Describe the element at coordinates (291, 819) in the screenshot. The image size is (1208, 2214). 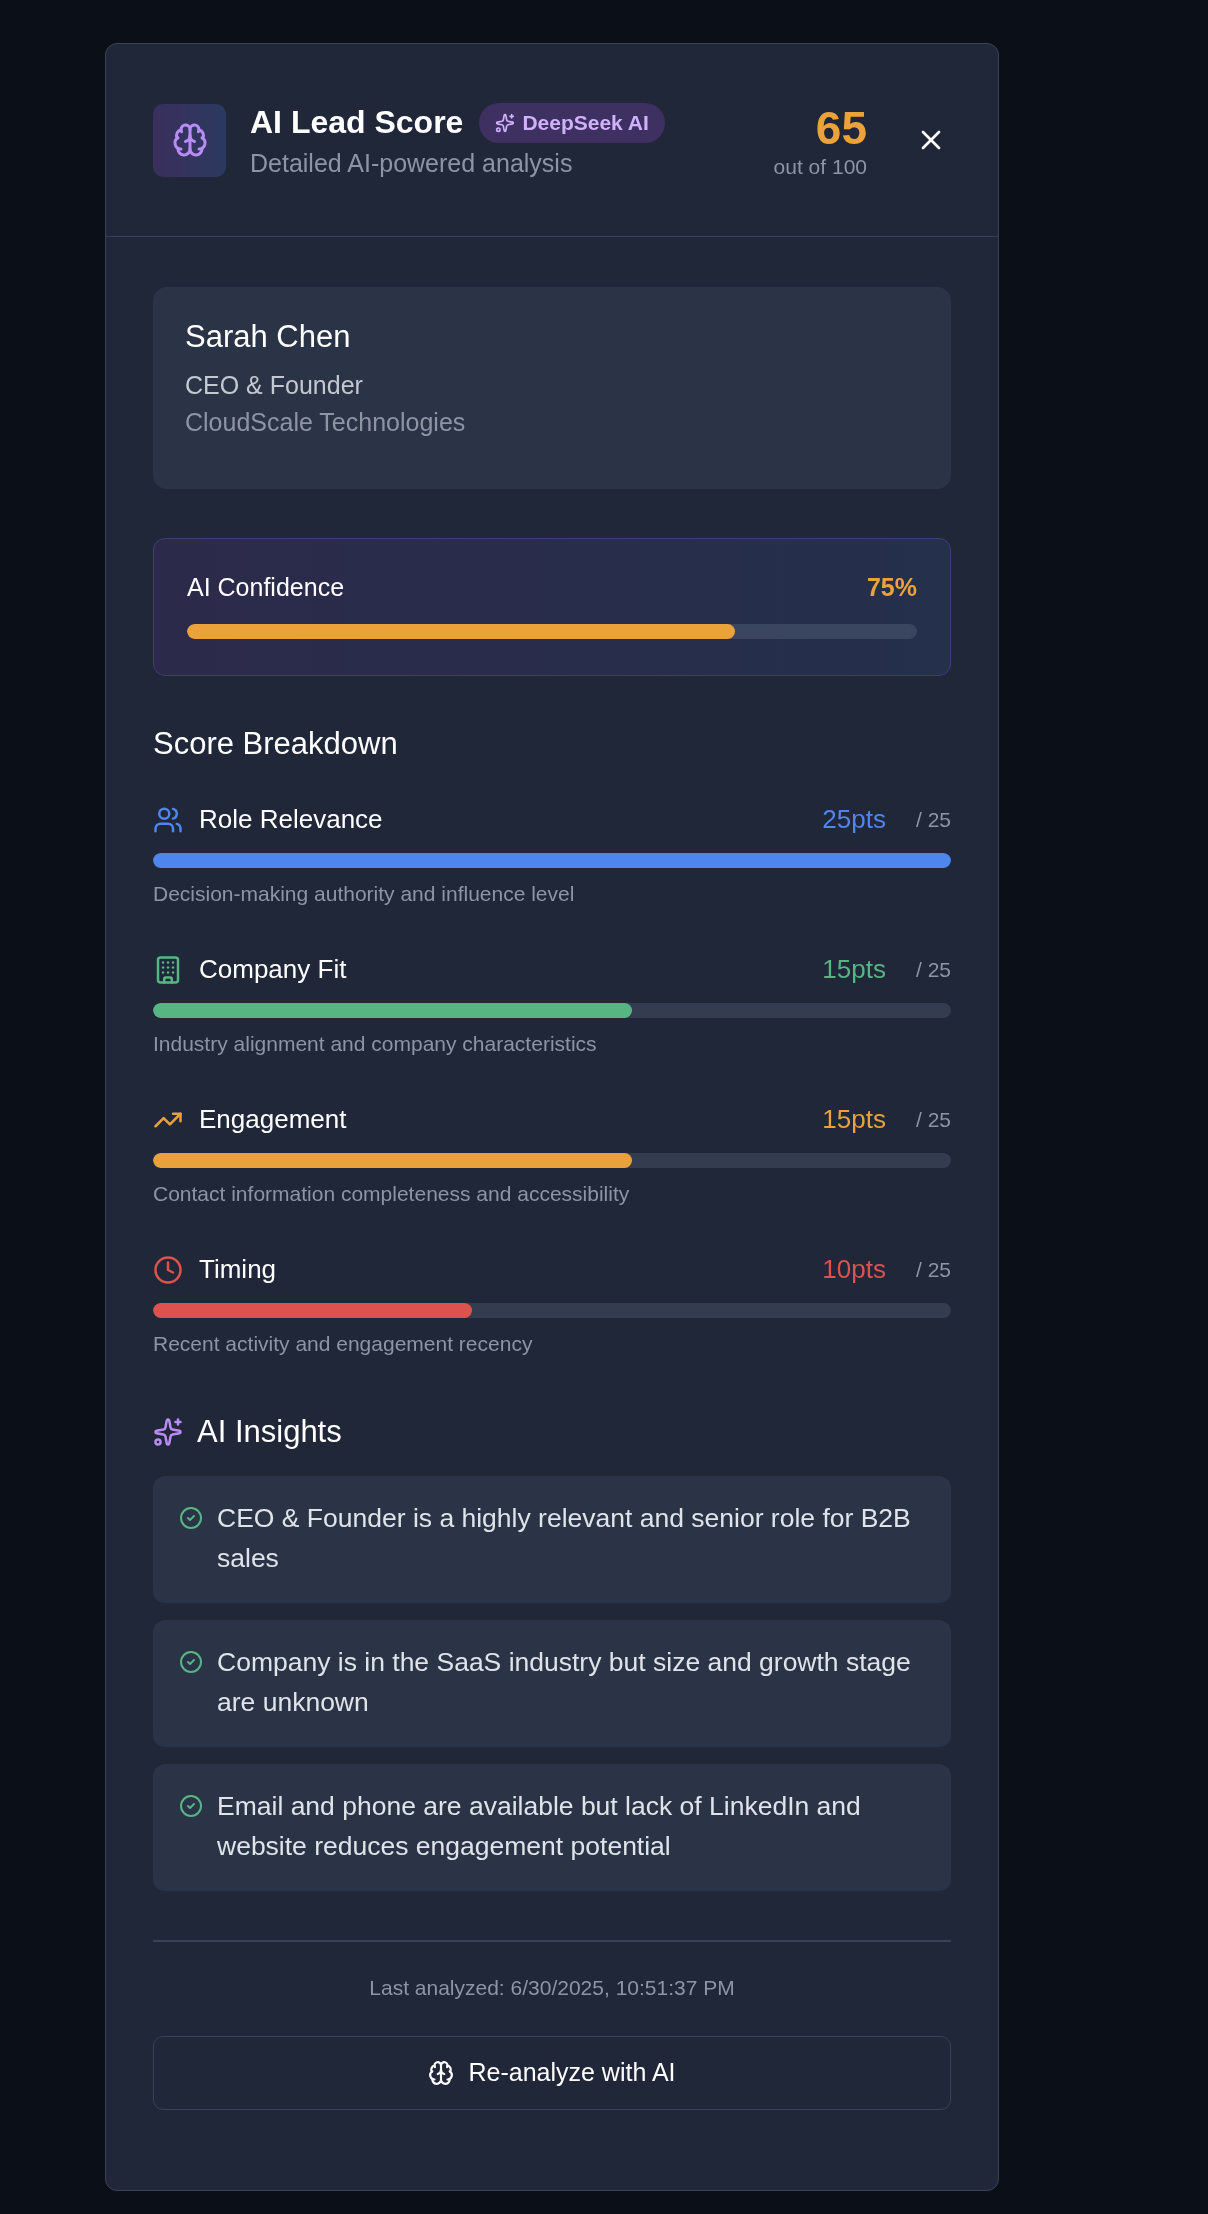
I see `breakdown-label: Role Relevance` at that location.